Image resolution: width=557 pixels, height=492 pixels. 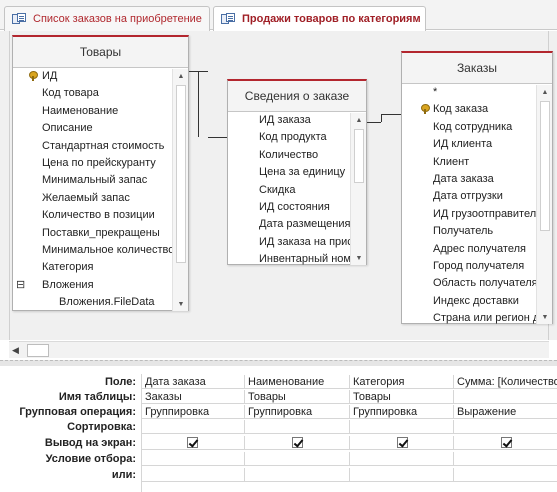 What do you see at coordinates (107, 18) in the screenshot?
I see `tab-purchase-orders: Список заказов на приобретение` at bounding box center [107, 18].